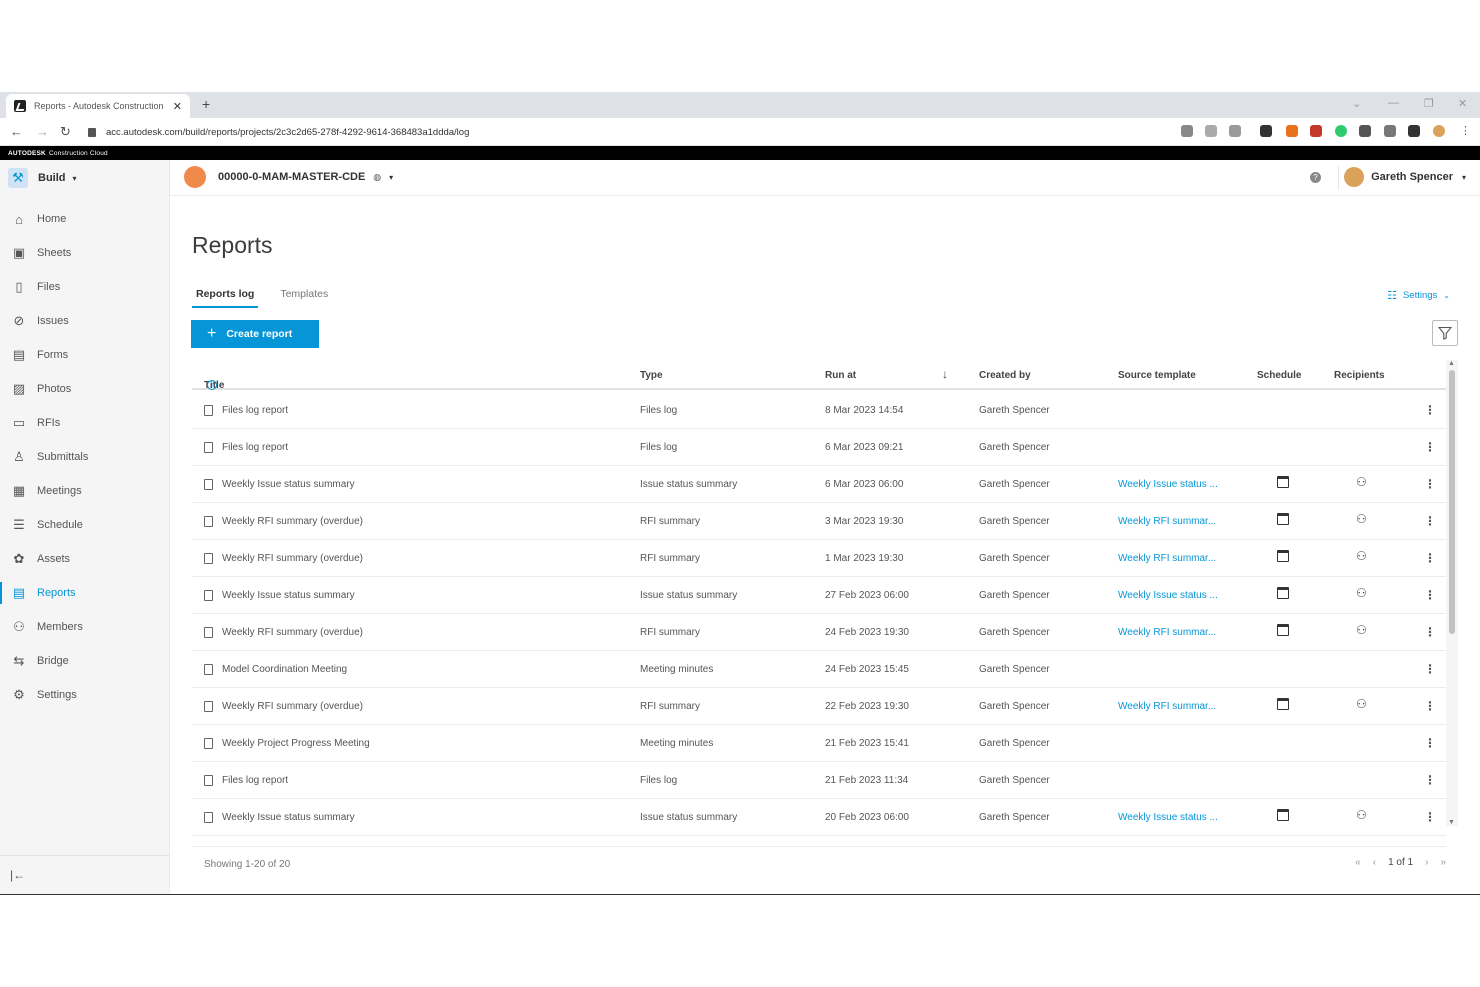  I want to click on column-header-run-at: Run at, so click(840, 375).